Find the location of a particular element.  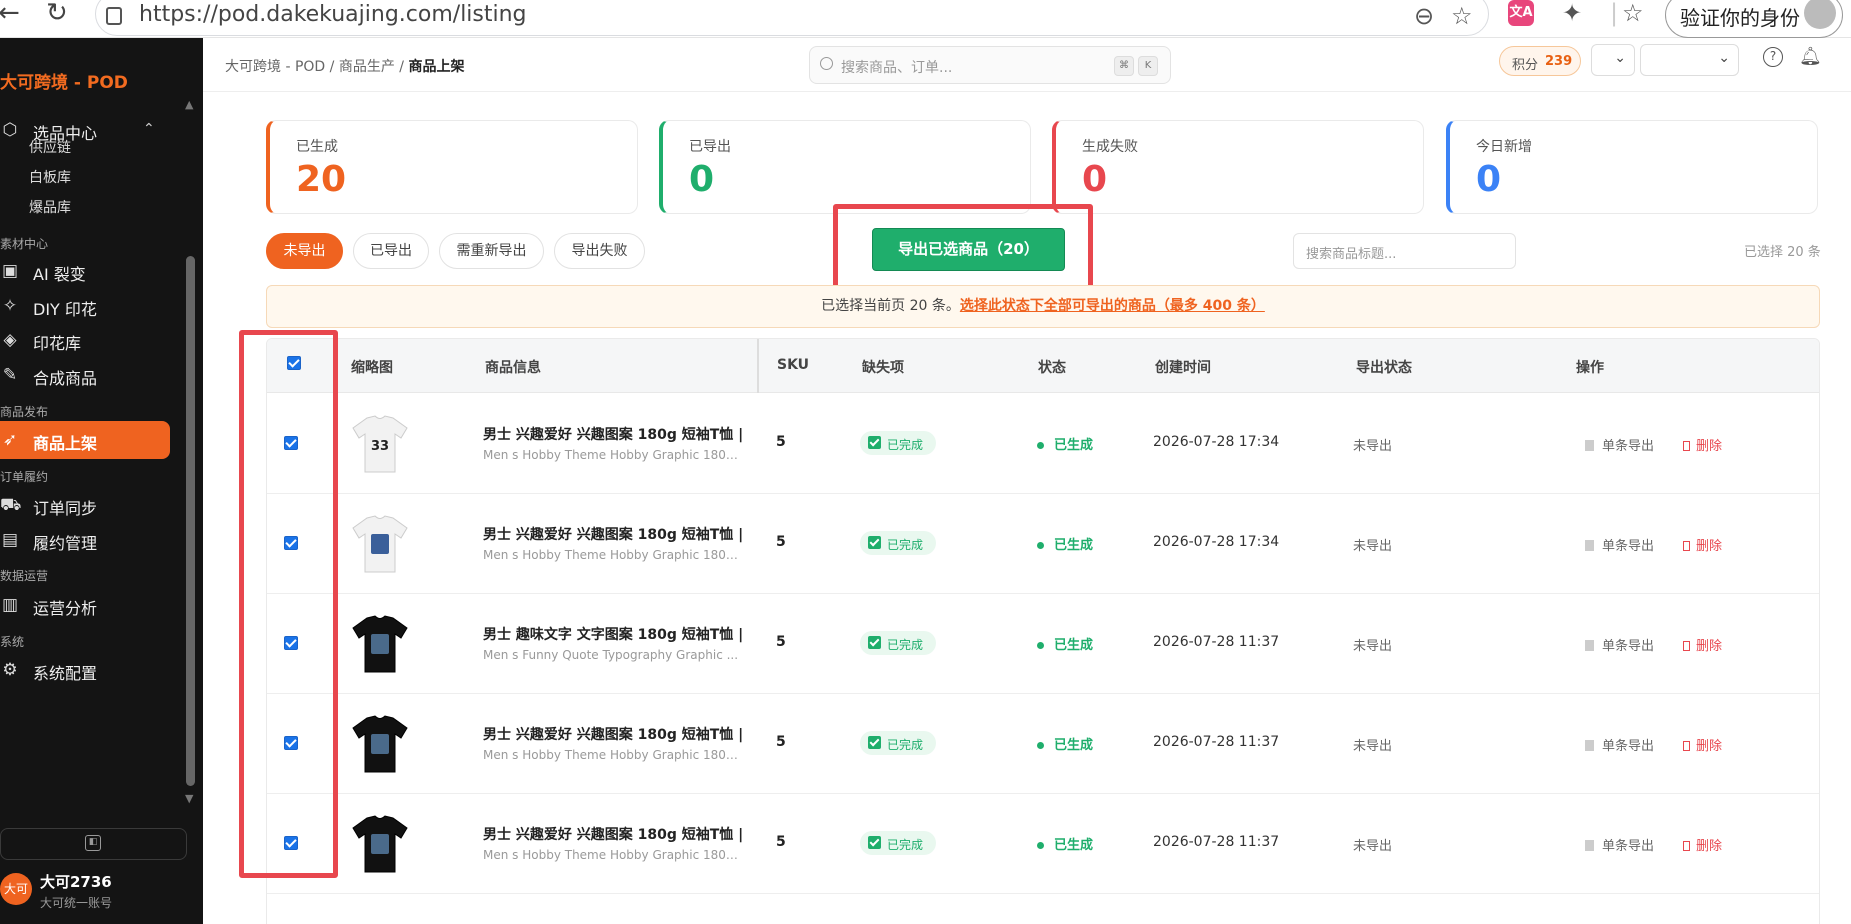

breadcrumb-item: 商品生产 is located at coordinates (367, 67).